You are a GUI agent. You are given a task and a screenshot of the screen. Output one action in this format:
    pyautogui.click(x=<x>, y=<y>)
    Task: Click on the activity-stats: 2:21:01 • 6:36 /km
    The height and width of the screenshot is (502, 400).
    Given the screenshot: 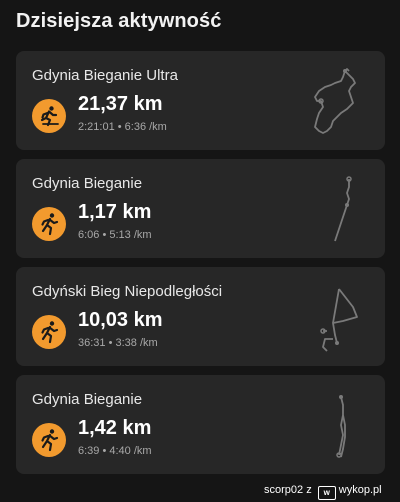 What is the action you would take?
    pyautogui.click(x=122, y=127)
    